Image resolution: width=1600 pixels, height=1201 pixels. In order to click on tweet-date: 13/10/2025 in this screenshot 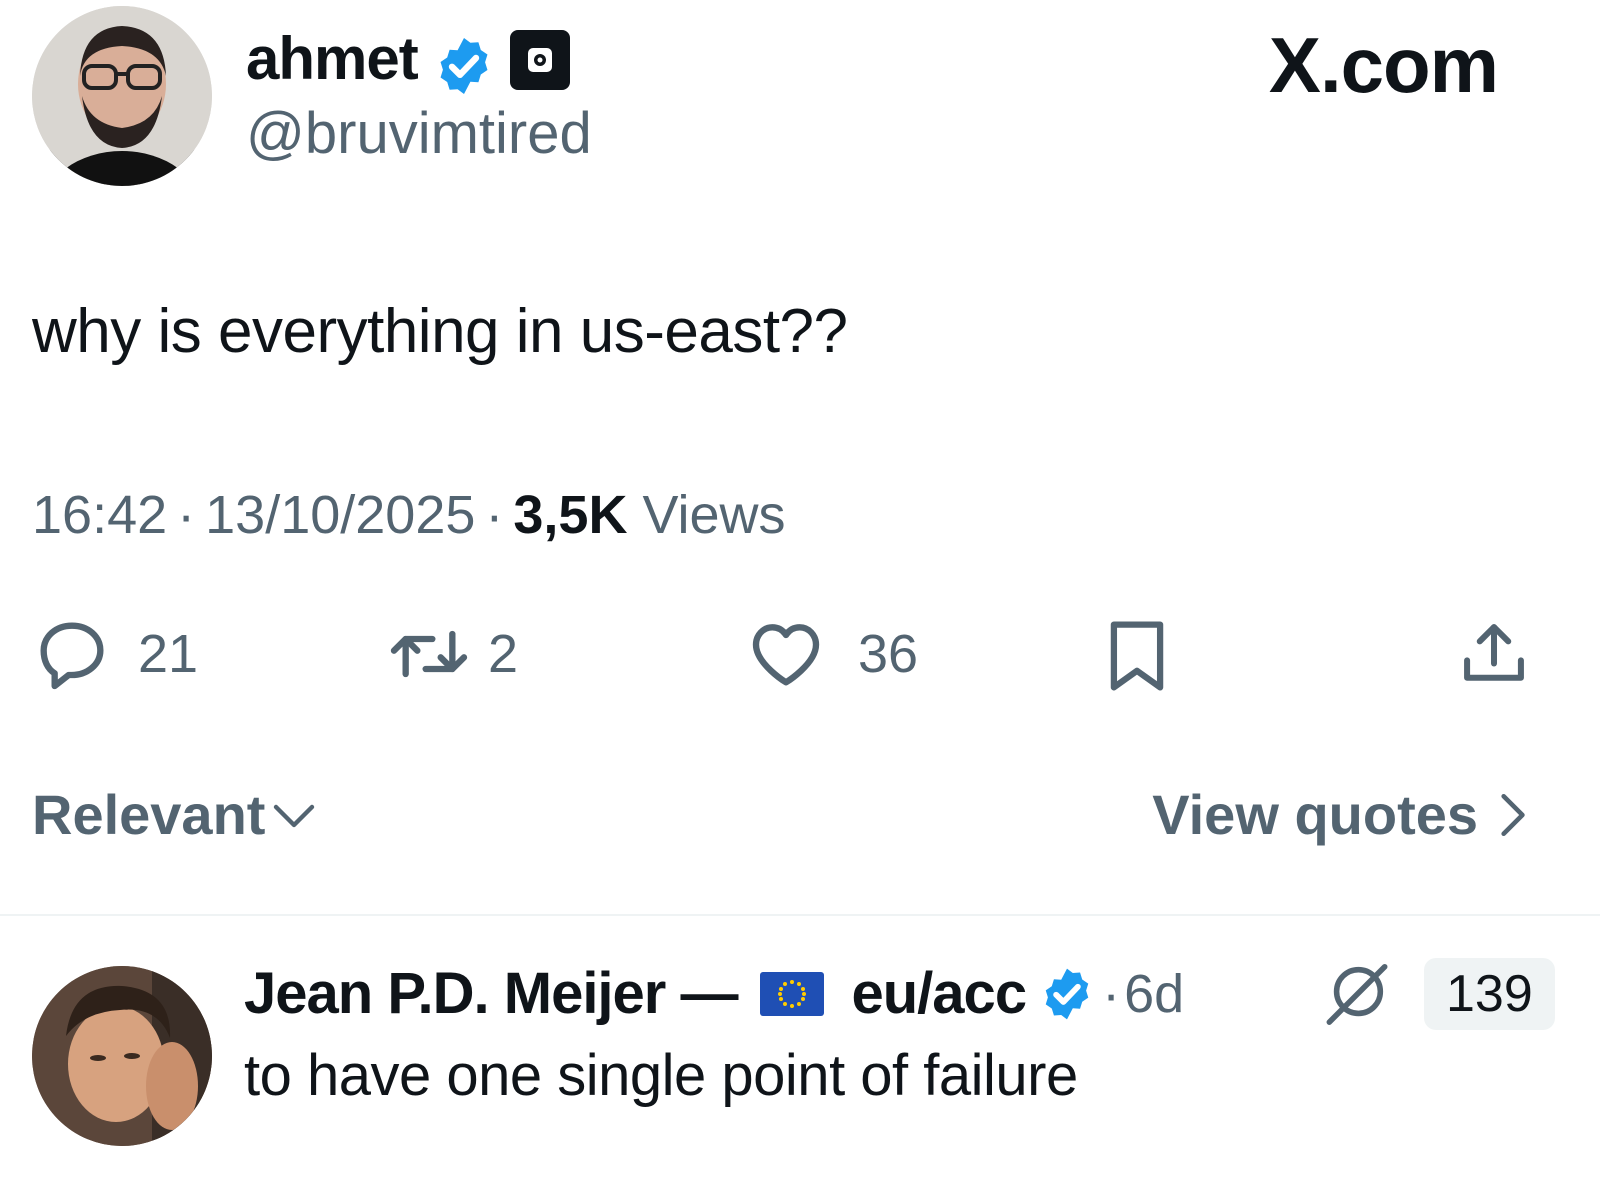, I will do `click(340, 515)`.